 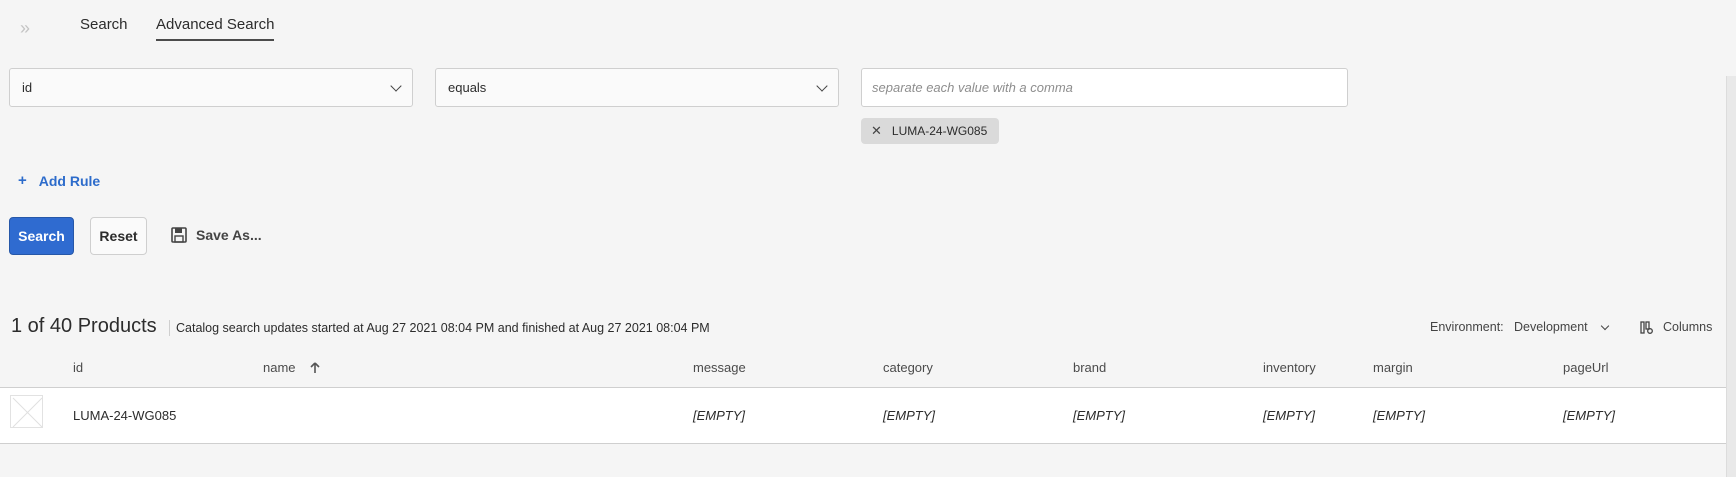 I want to click on table-row, so click(x=863, y=416).